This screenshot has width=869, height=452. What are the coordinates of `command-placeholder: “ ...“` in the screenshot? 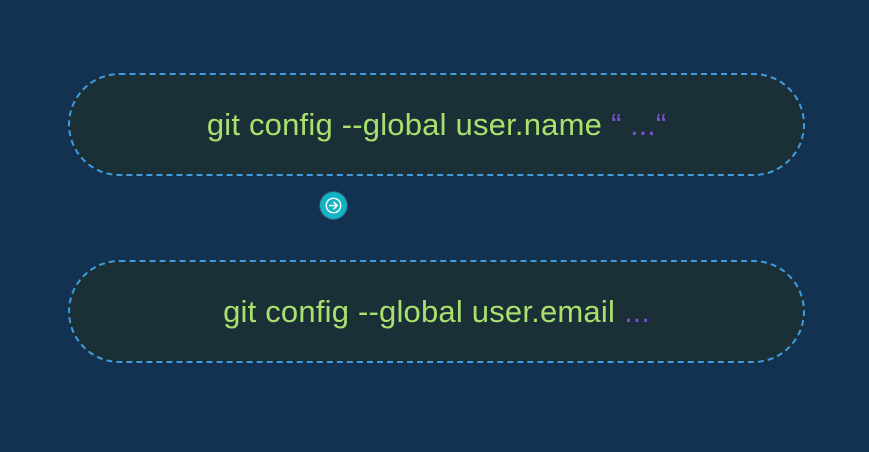 It's located at (639, 124).